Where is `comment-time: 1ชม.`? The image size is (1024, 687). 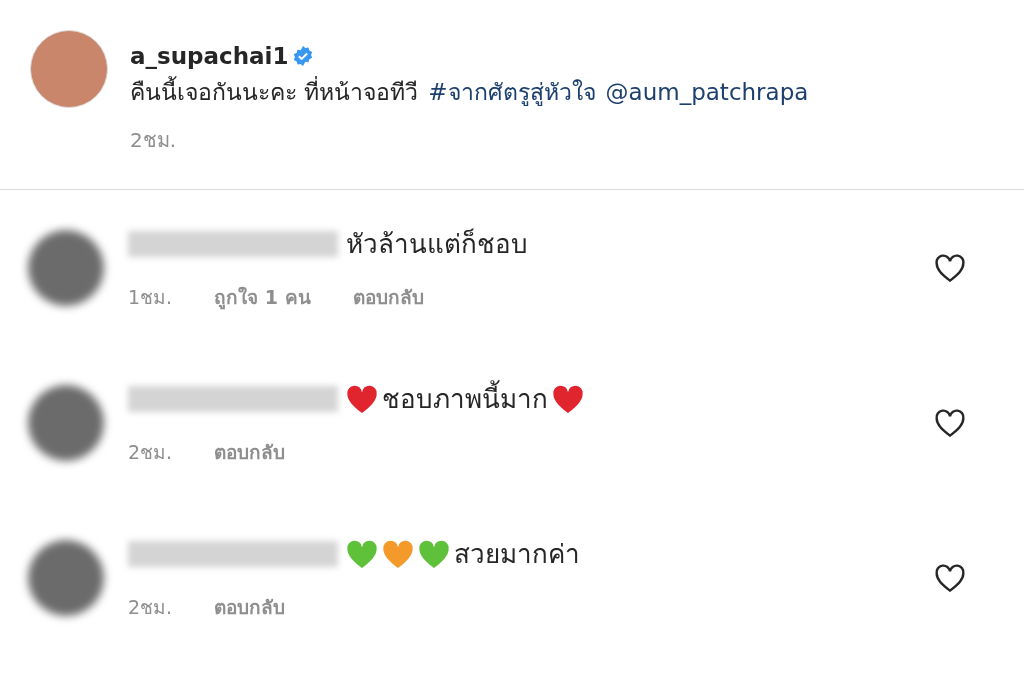
comment-time: 1ชม. is located at coordinates (150, 297).